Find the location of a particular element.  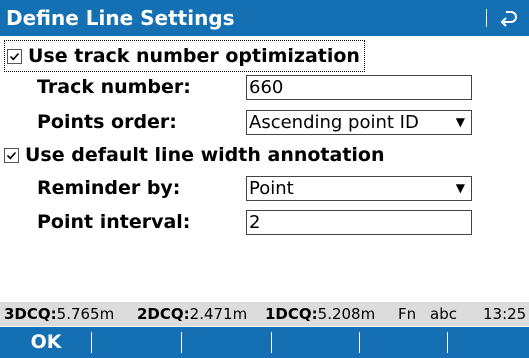

softkey-f3 is located at coordinates (227, 342).